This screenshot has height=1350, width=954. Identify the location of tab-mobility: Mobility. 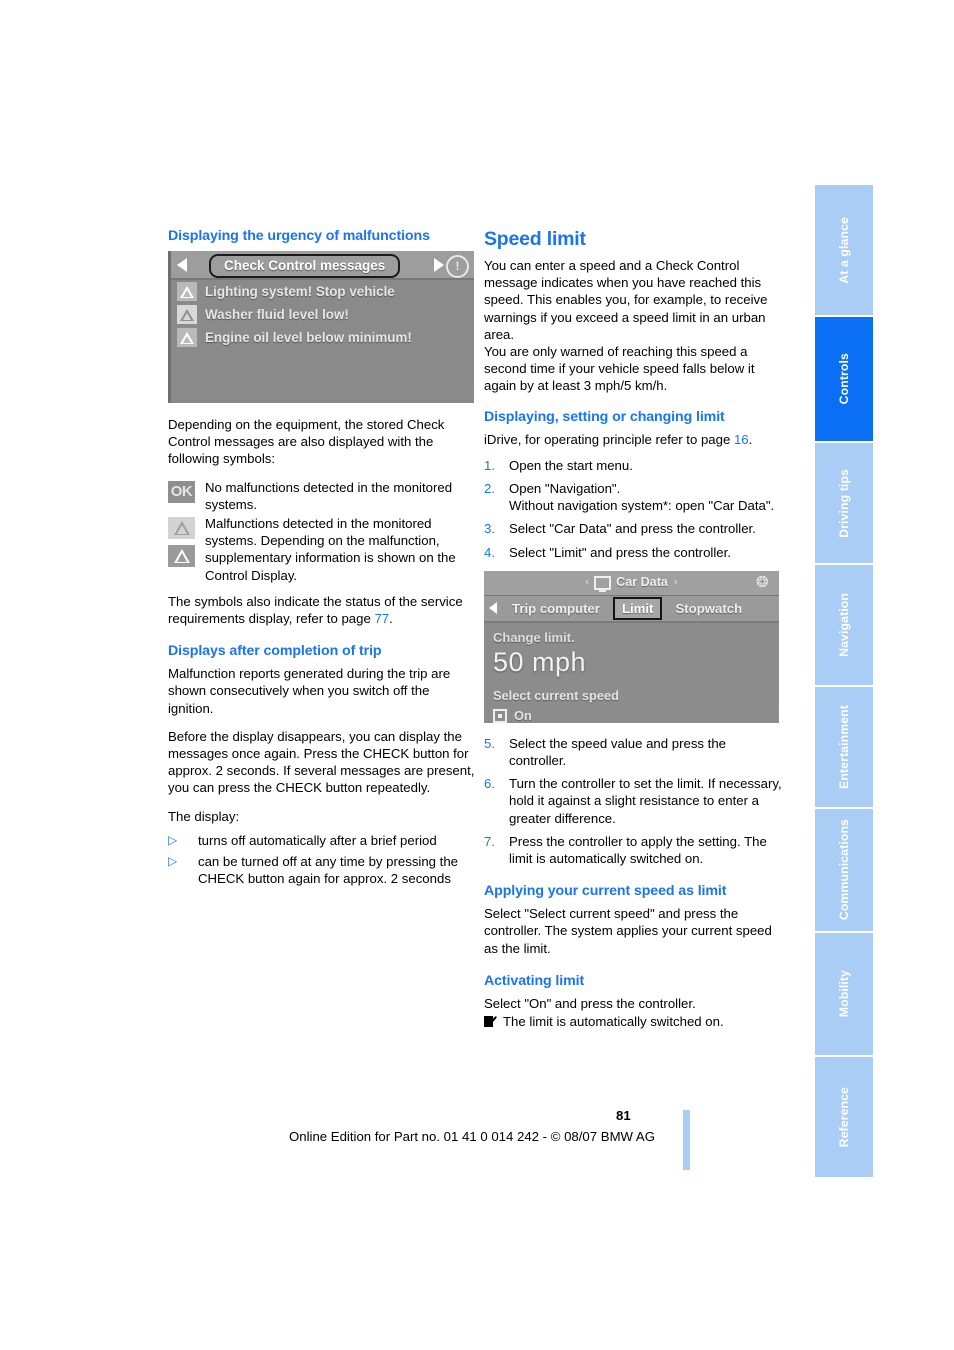
(844, 994).